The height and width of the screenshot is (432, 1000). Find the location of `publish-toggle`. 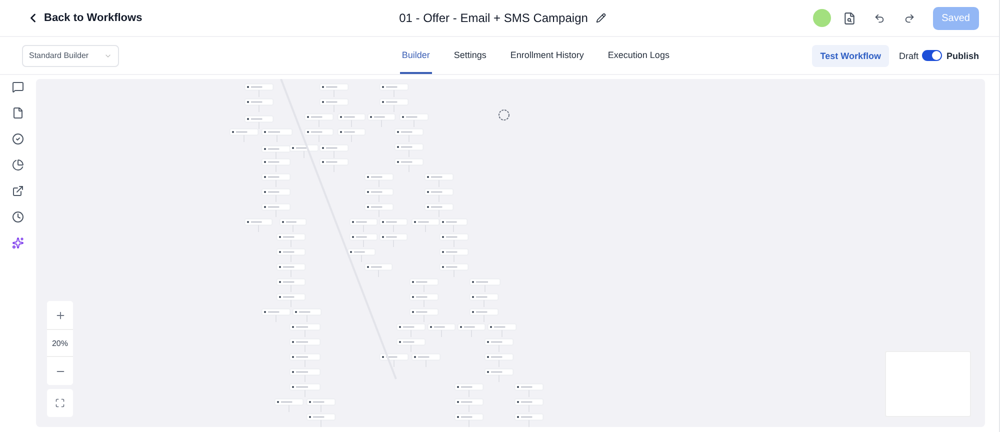

publish-toggle is located at coordinates (932, 55).